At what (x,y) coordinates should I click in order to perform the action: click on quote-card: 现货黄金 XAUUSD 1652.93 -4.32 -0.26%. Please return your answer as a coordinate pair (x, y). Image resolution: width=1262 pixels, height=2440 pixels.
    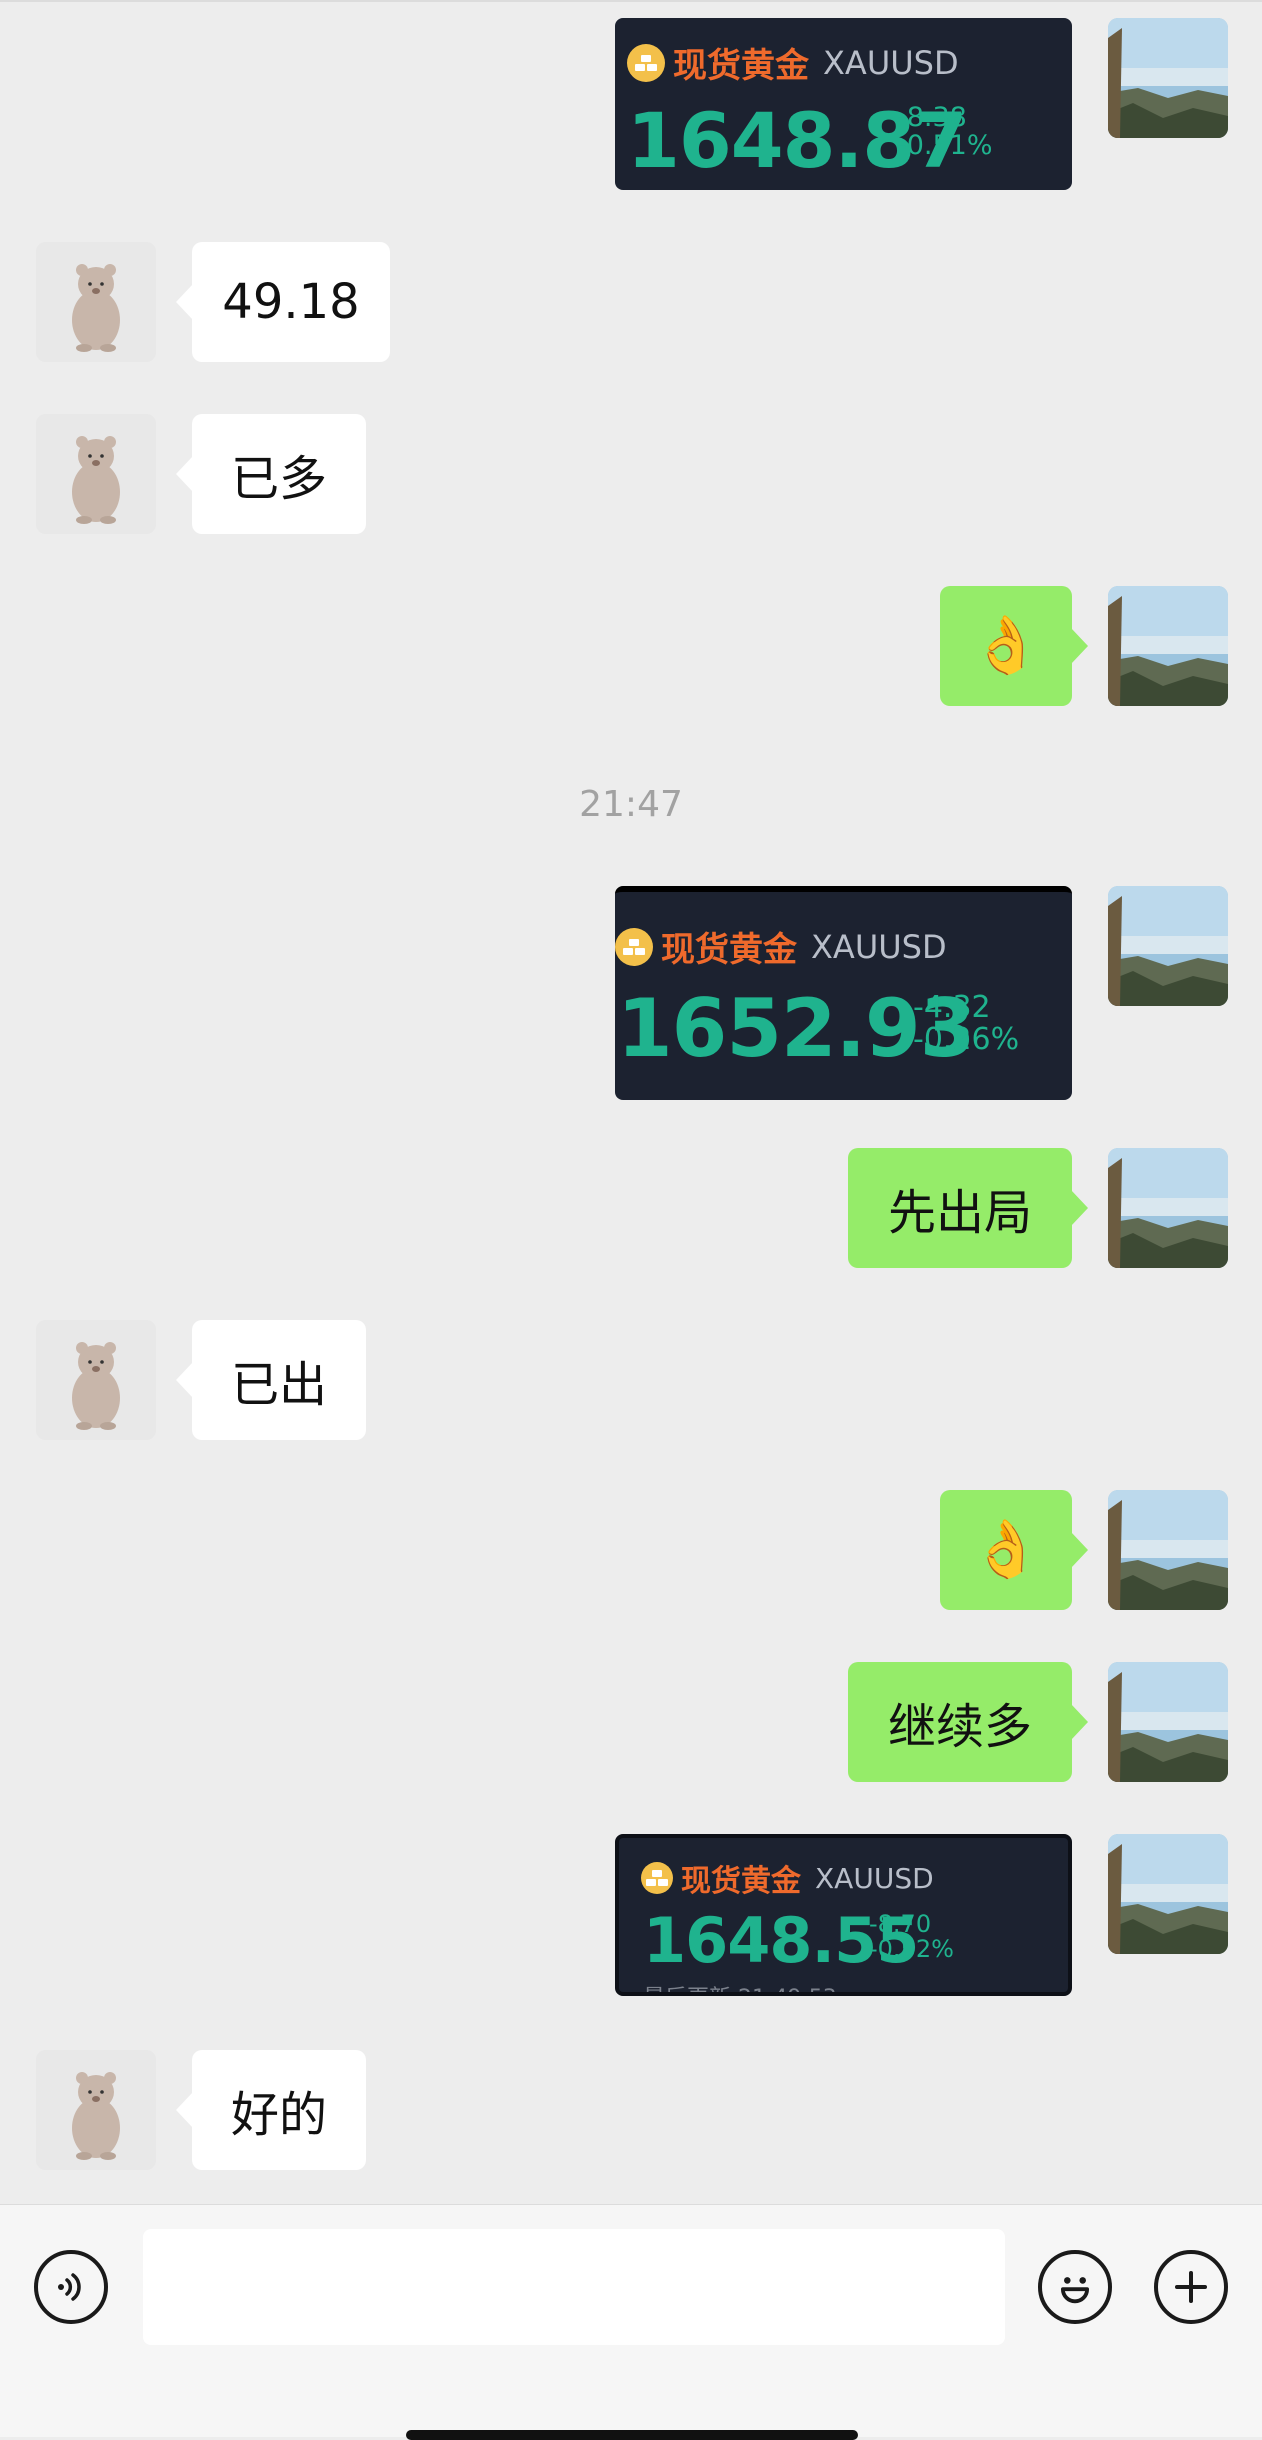
    Looking at the image, I should click on (843, 993).